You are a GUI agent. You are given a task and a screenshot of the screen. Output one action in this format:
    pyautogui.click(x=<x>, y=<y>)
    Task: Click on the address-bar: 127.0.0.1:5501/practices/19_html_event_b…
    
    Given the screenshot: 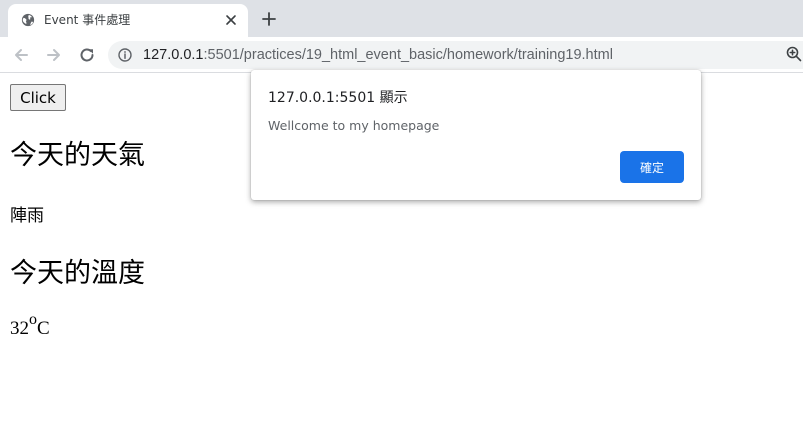 What is the action you would take?
    pyautogui.click(x=455, y=55)
    